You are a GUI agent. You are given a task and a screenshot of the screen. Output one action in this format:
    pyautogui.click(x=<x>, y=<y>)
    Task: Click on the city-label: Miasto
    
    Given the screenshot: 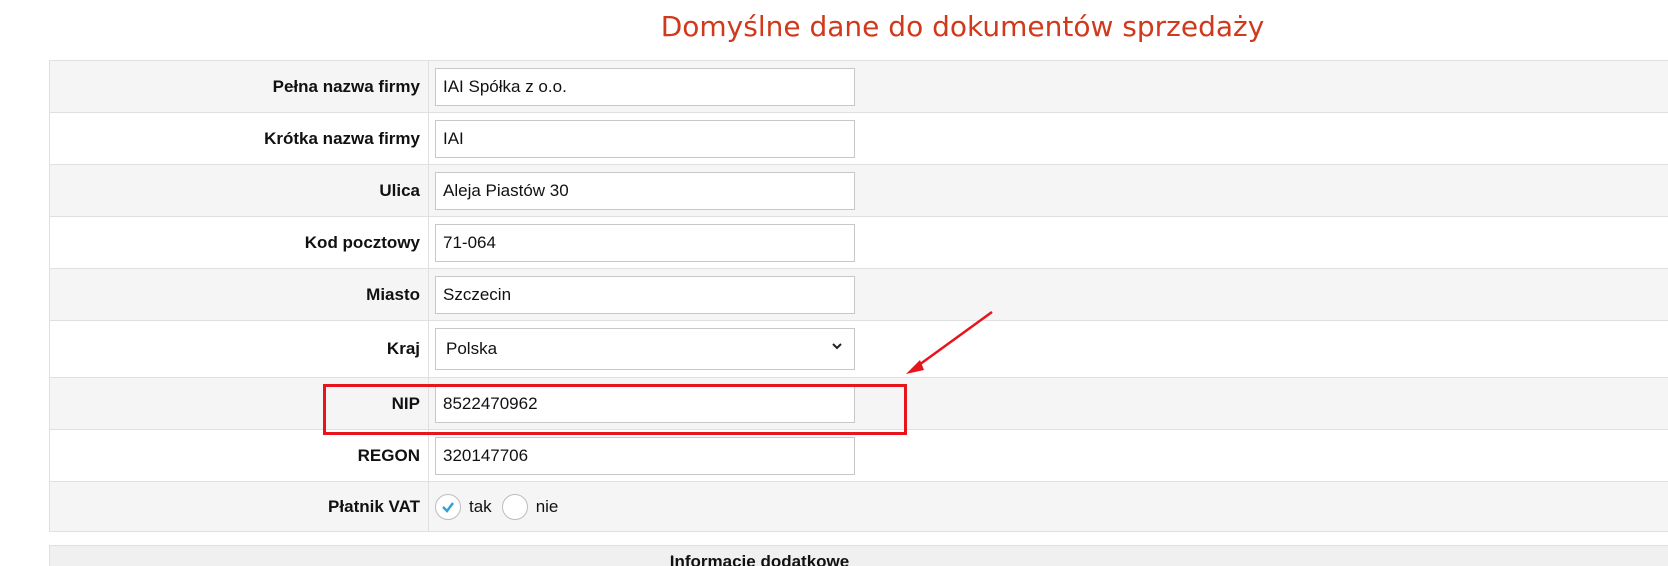 What is the action you would take?
    pyautogui.click(x=393, y=294)
    